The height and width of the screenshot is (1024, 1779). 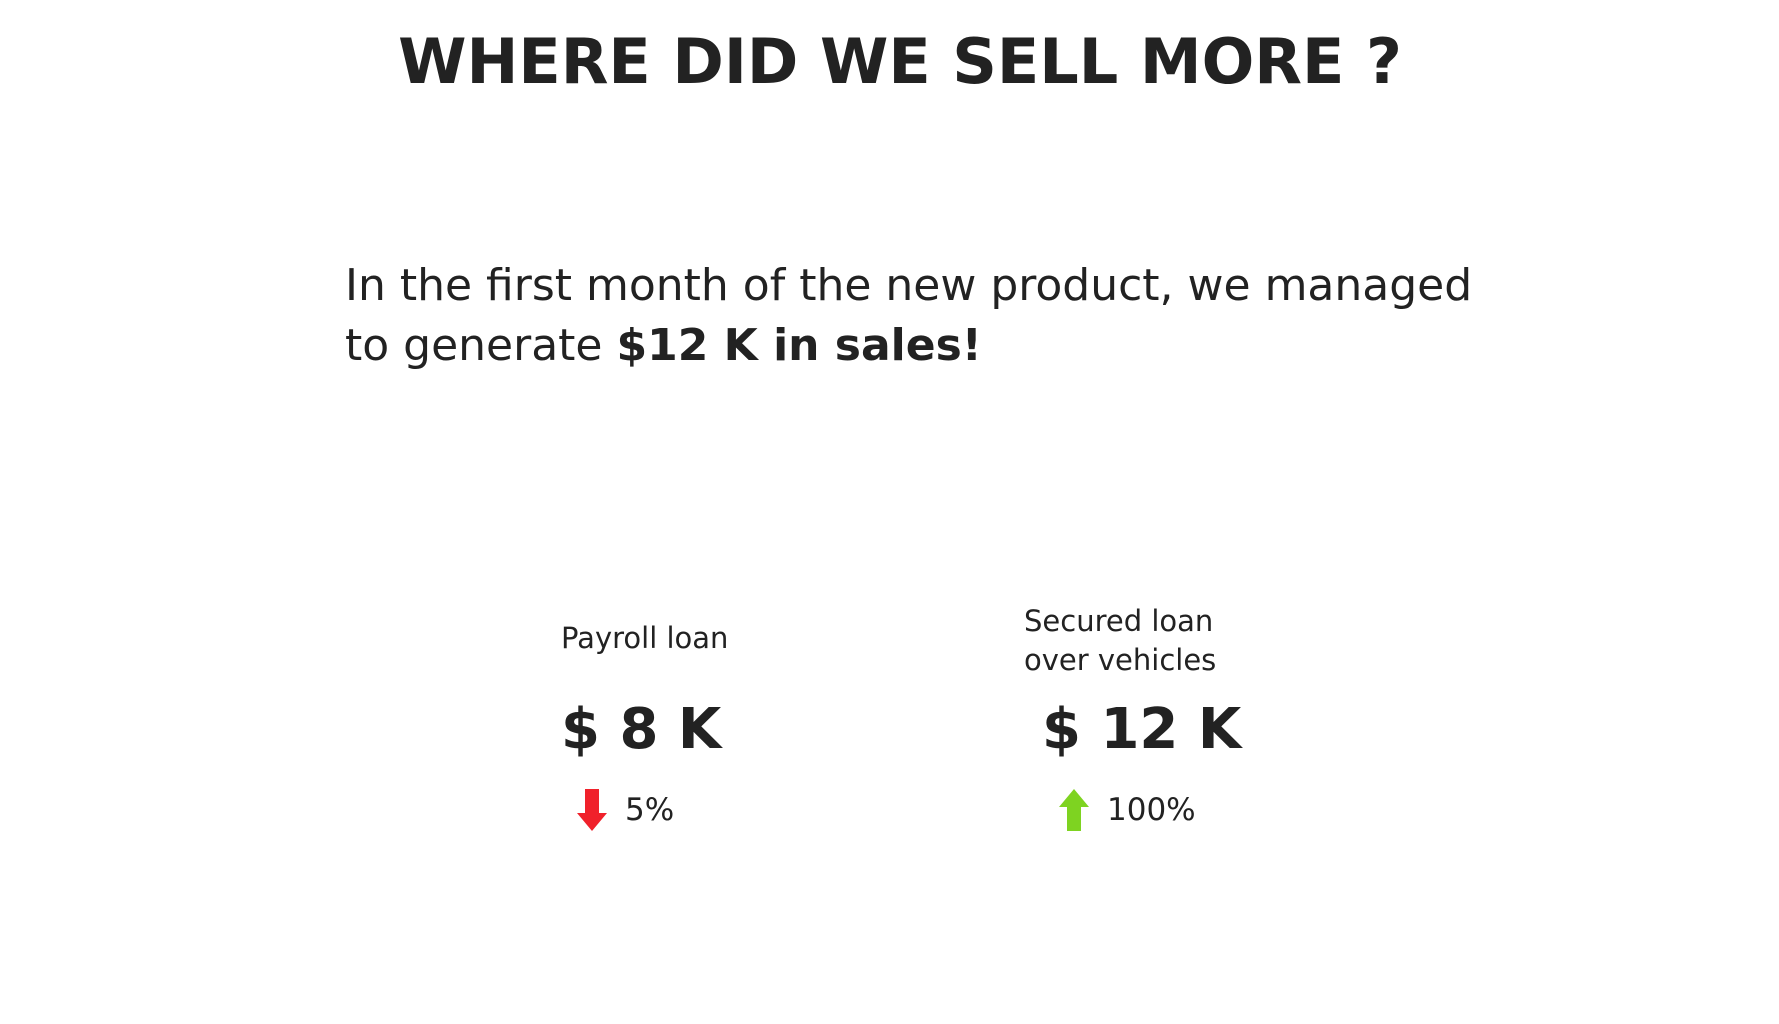 I want to click on kpi-label-line: Payroll loan, so click(x=645, y=638).